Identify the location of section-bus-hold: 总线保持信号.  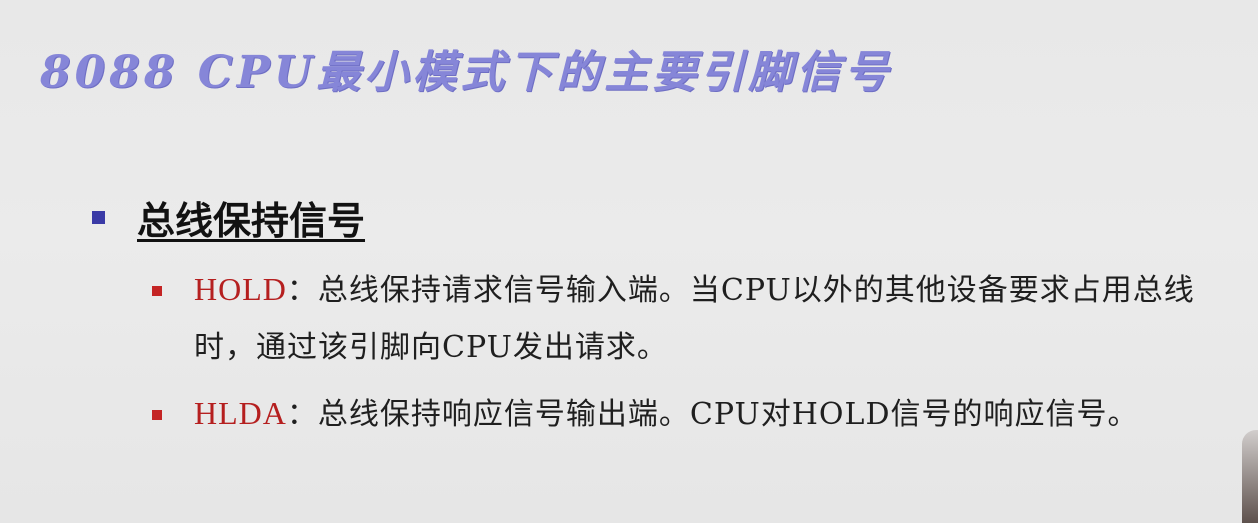
(228, 217).